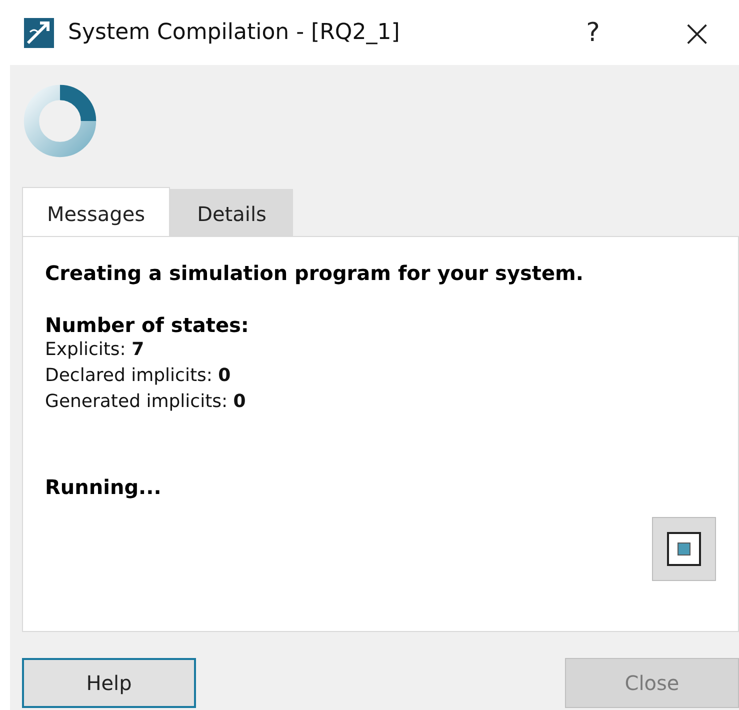 Image resolution: width=739 pixels, height=710 pixels. Describe the element at coordinates (697, 32) in the screenshot. I see `close-button: ×` at that location.